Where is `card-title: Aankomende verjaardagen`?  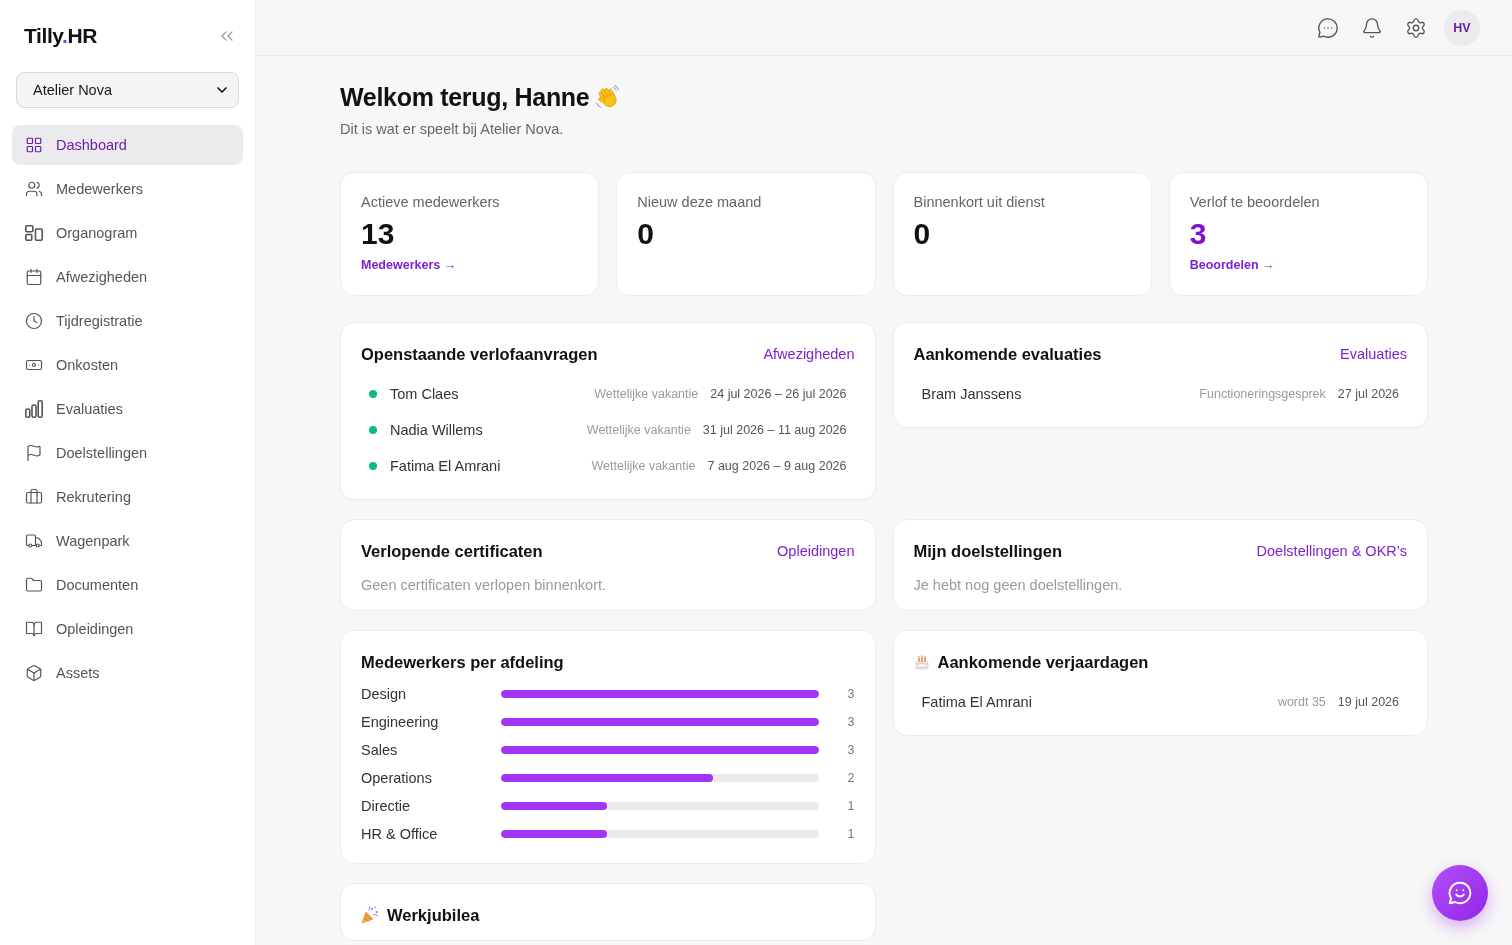
card-title: Aankomende verjaardagen is located at coordinates (1043, 662).